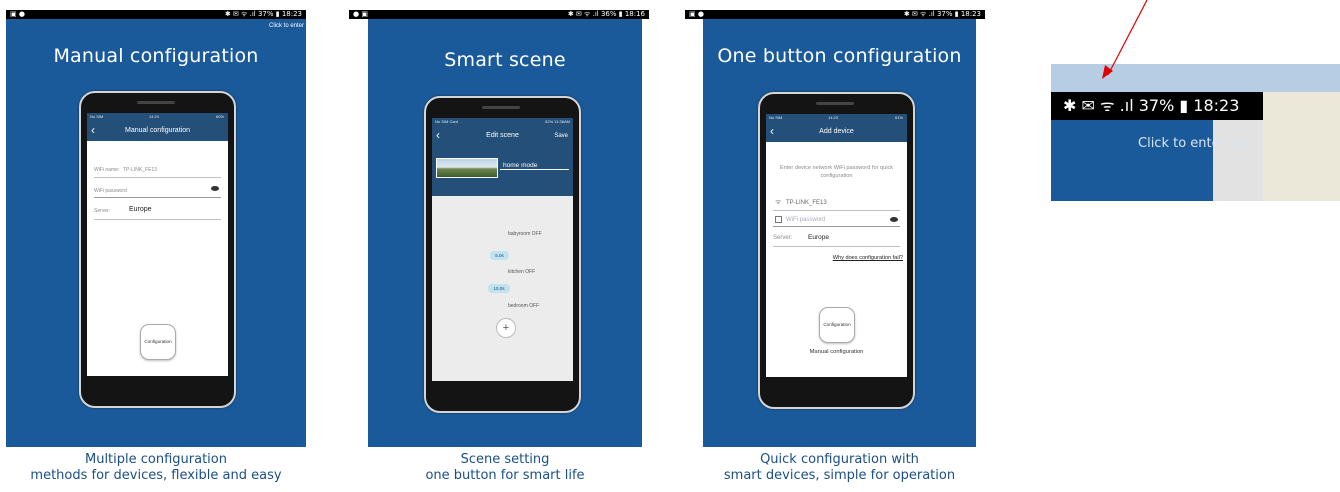 The height and width of the screenshot is (492, 1340). Describe the element at coordinates (499, 288) in the screenshot. I see `delay-badge: 10.0s` at that location.